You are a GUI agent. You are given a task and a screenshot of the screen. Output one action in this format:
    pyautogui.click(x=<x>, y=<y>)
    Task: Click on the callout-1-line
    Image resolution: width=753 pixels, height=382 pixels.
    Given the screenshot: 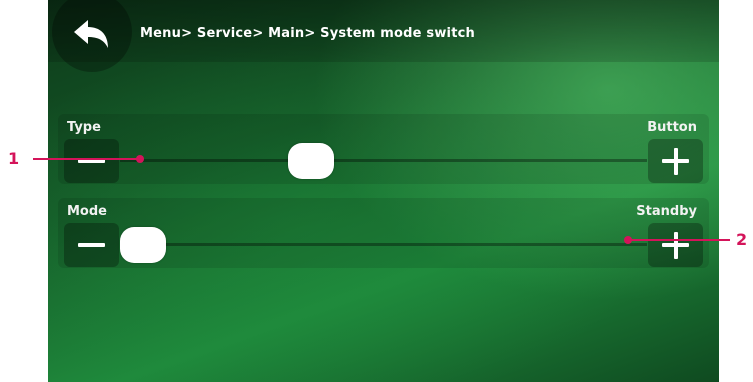 What is the action you would take?
    pyautogui.click(x=86, y=159)
    